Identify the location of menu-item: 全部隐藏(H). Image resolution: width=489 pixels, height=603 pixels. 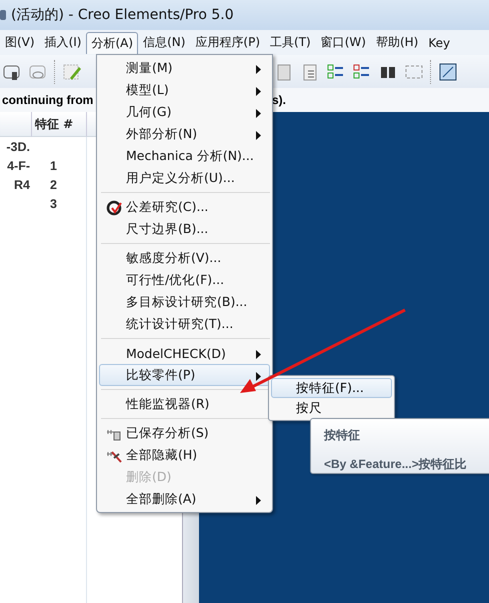
(184, 455).